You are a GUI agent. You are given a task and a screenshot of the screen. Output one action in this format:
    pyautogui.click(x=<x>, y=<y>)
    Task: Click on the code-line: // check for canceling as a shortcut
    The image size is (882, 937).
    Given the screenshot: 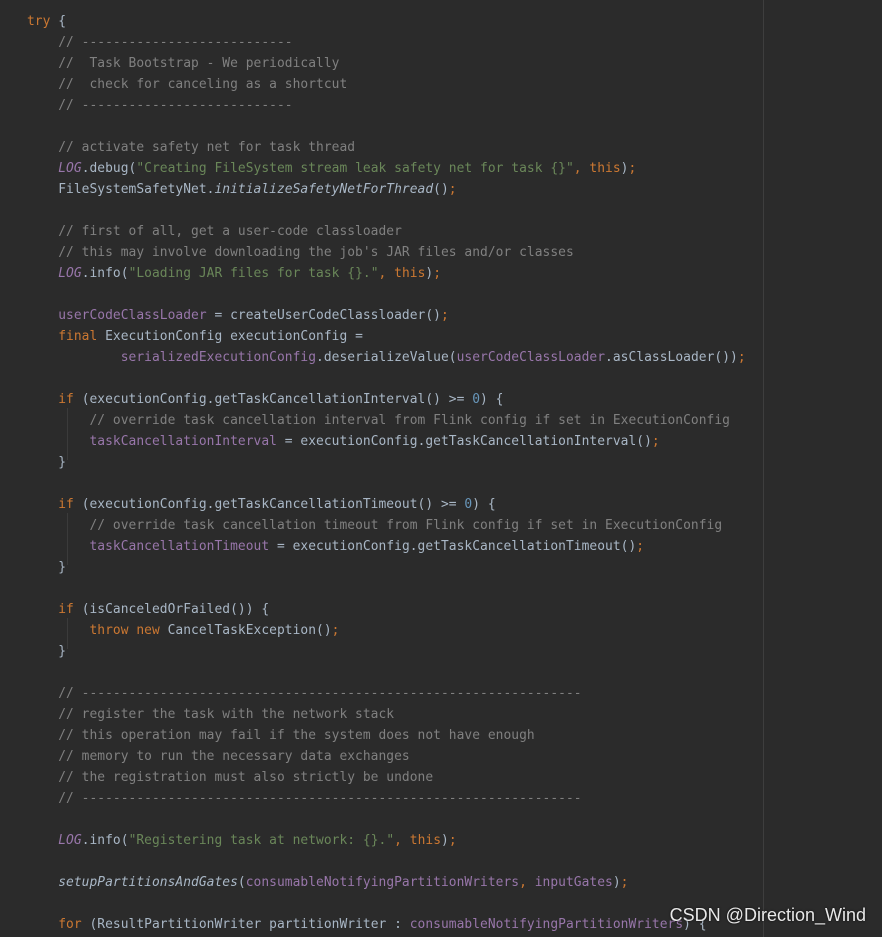 What is the action you would take?
    pyautogui.click(x=386, y=84)
    